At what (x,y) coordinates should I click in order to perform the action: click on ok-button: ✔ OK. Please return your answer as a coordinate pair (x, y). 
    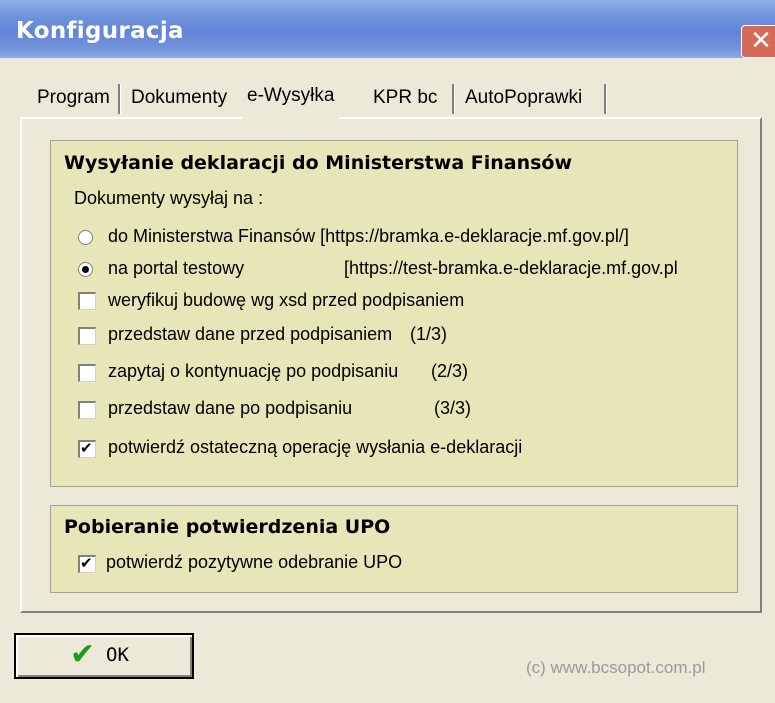
    Looking at the image, I should click on (104, 656).